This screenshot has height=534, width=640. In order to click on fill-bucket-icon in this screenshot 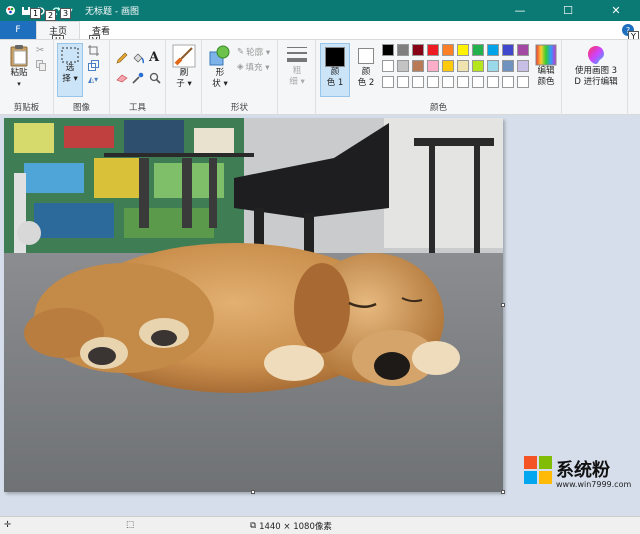, I will do `click(138, 59)`.